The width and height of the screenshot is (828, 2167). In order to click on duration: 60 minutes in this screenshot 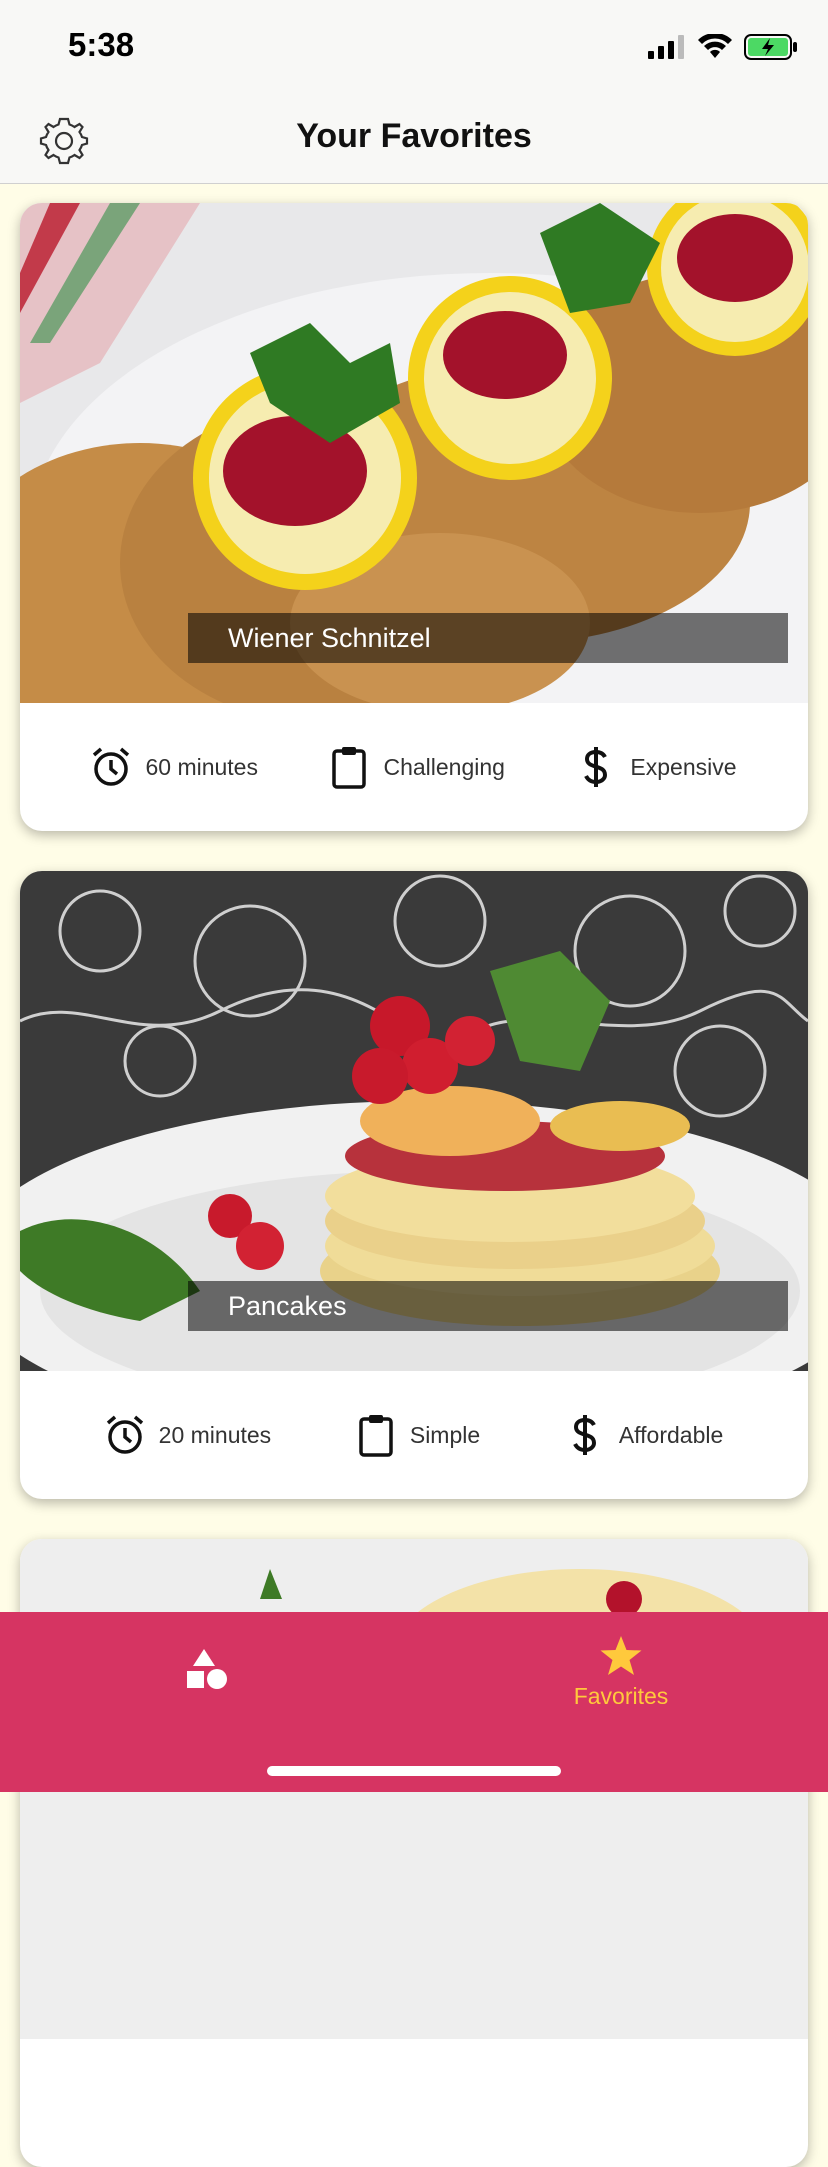, I will do `click(174, 767)`.